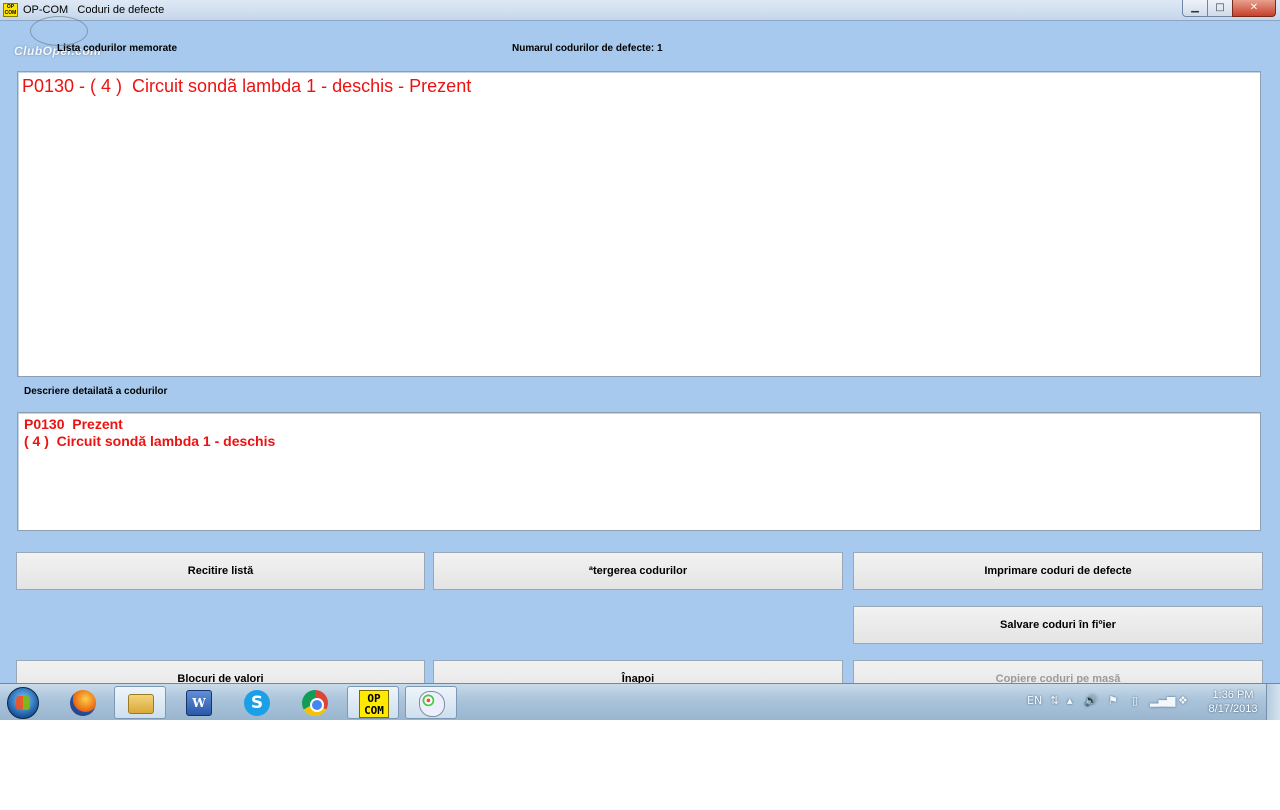  Describe the element at coordinates (1233, 695) in the screenshot. I see `clock-time: 1:36 PM` at that location.